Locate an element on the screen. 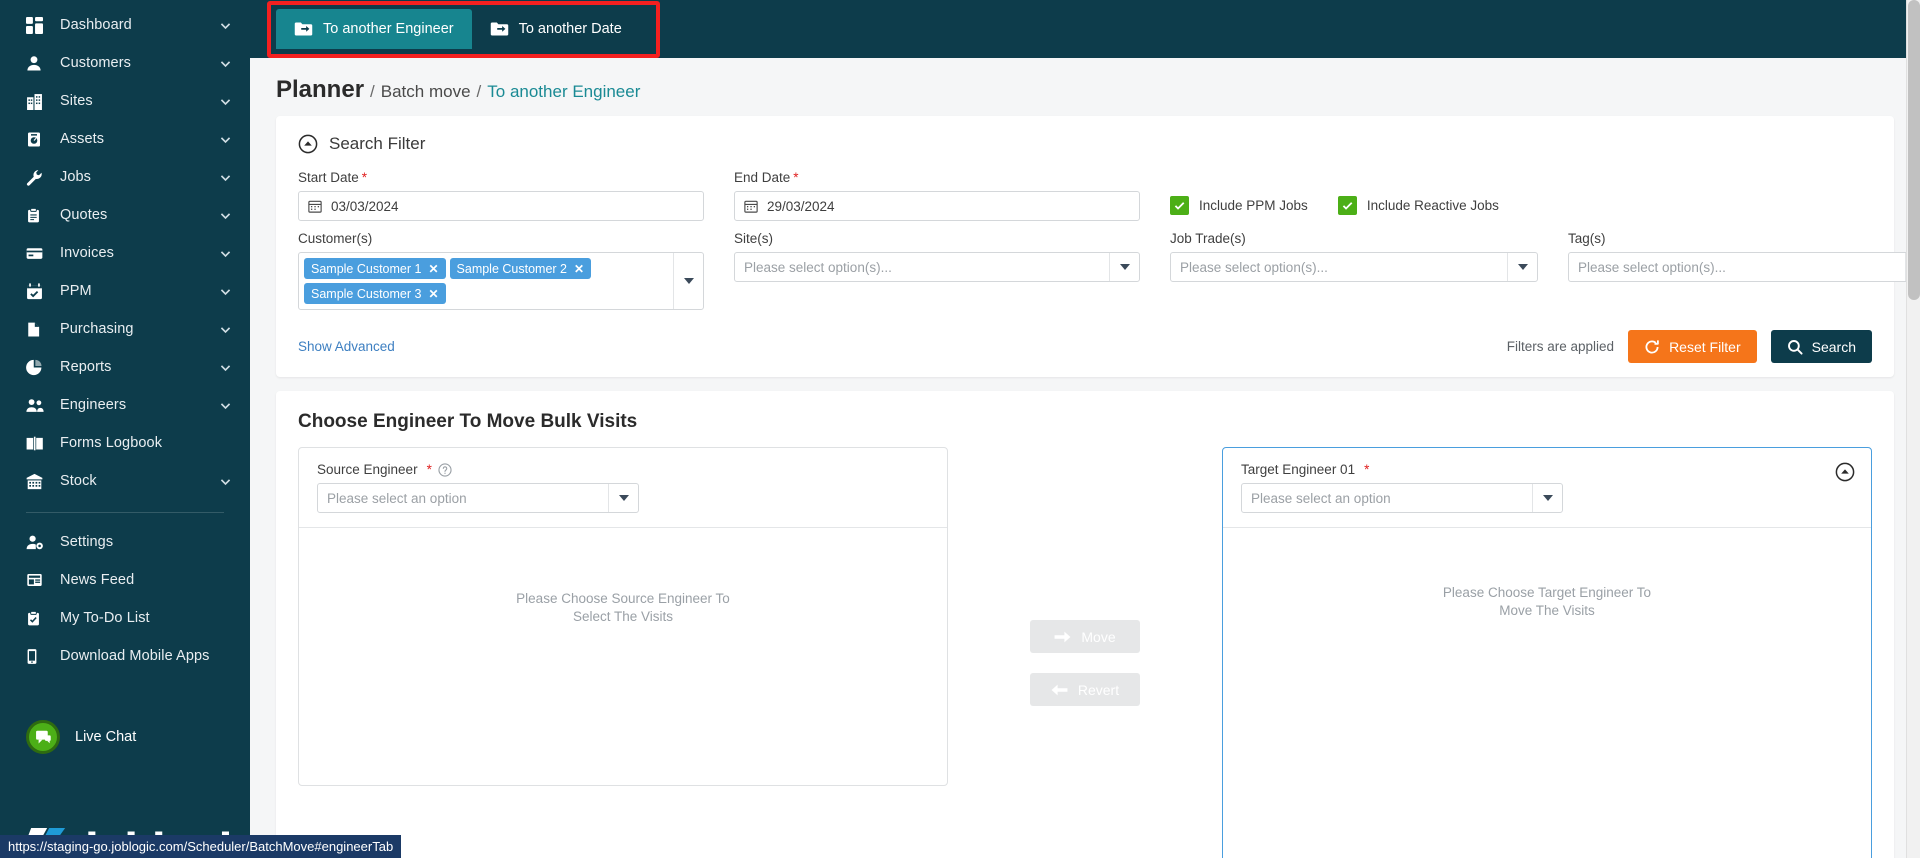  start-date-input: 03/03/2024 is located at coordinates (501, 206).